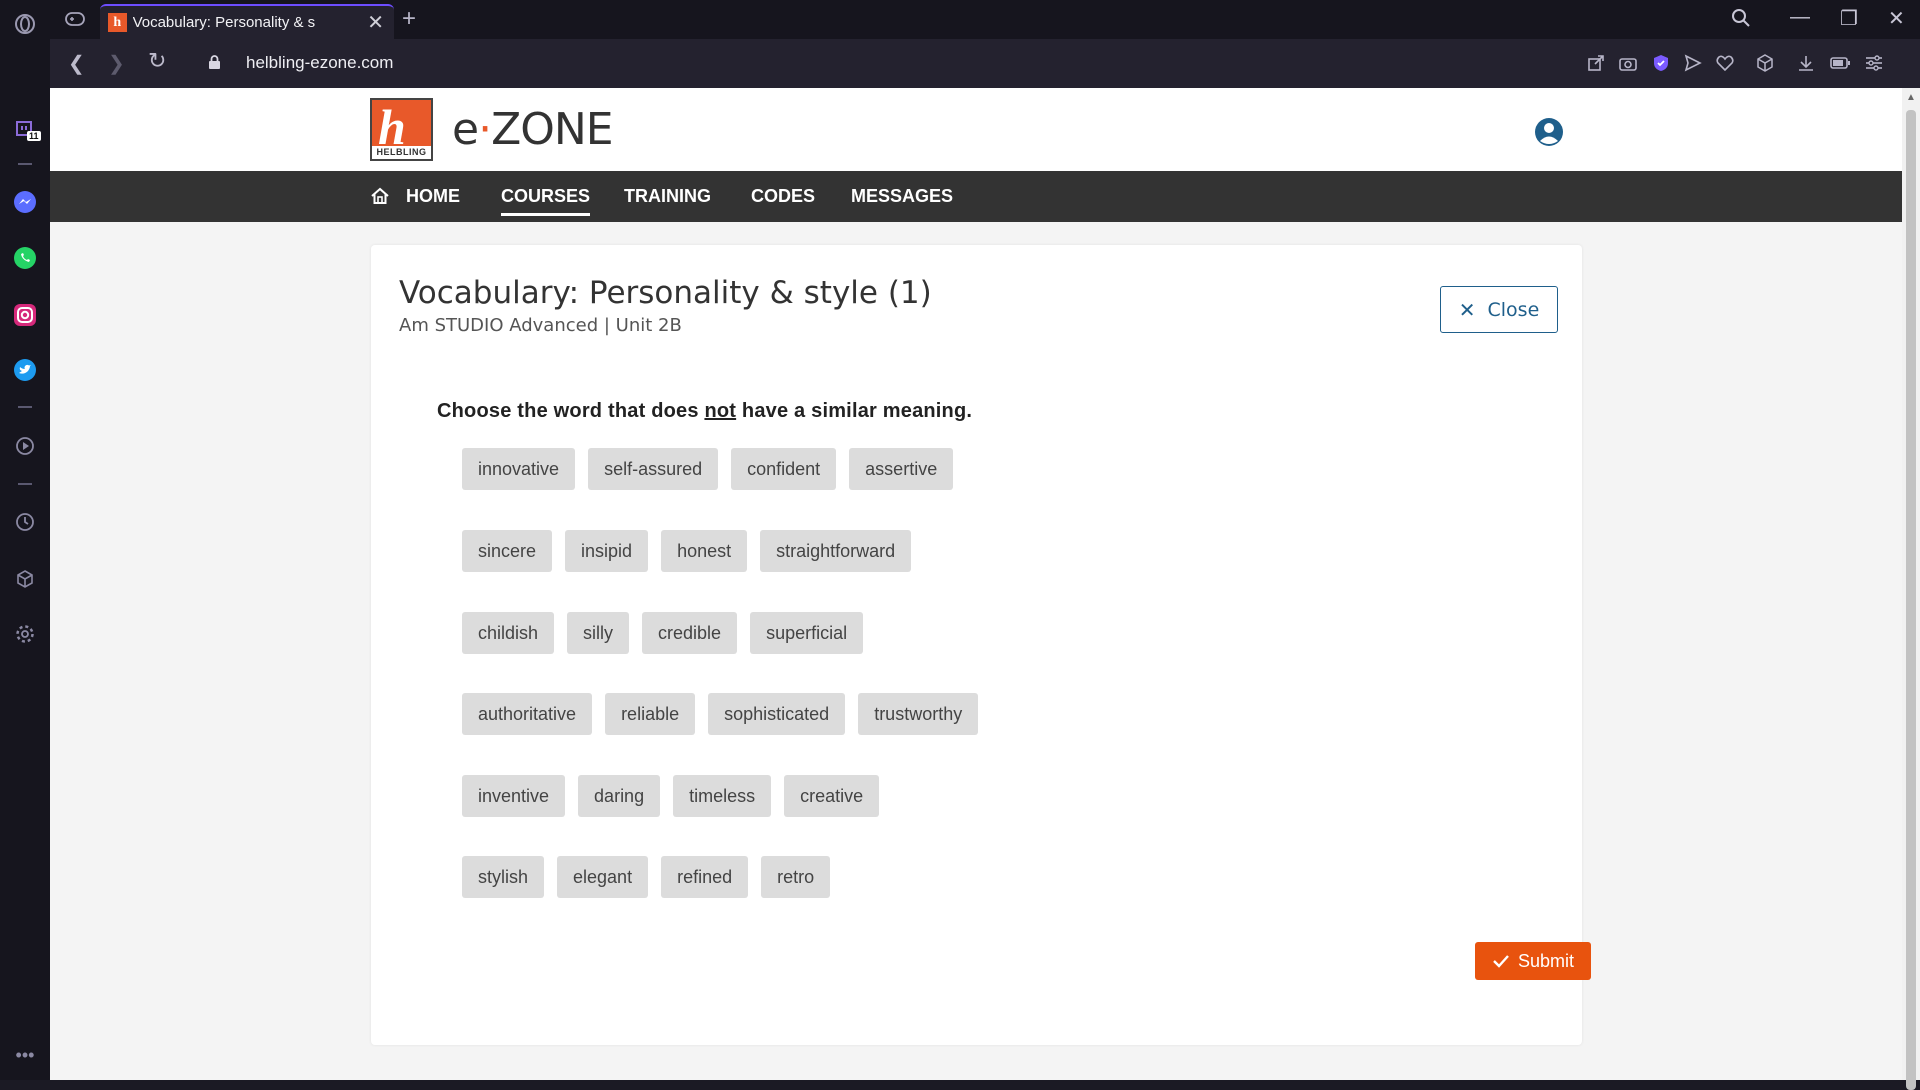 Image resolution: width=1920 pixels, height=1090 pixels. What do you see at coordinates (25, 634) in the screenshot?
I see `settings-gear-icon` at bounding box center [25, 634].